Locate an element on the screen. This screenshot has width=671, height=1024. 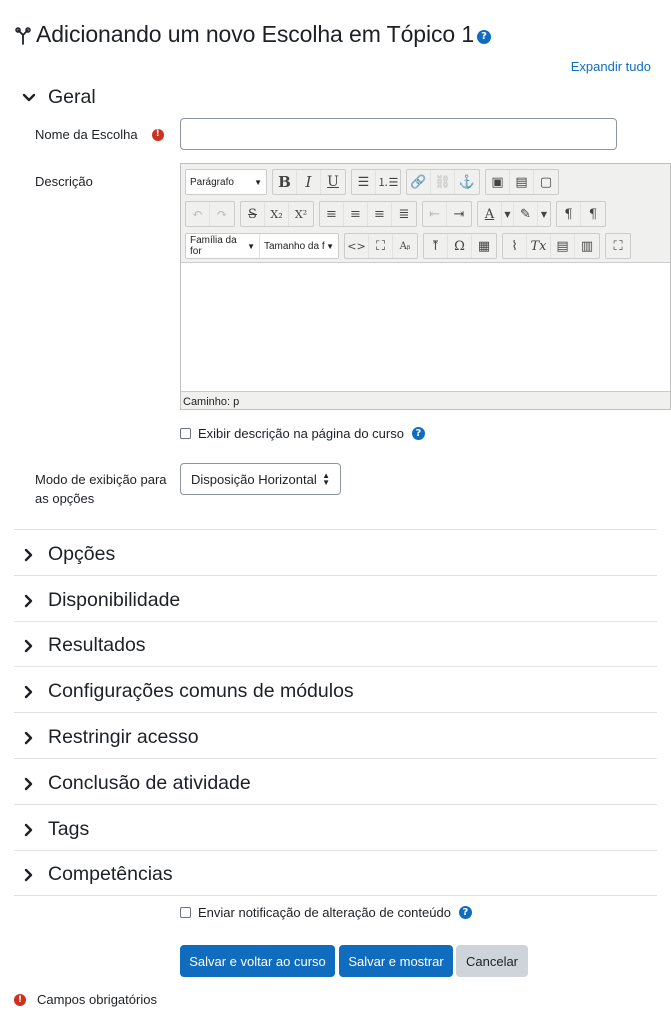
paragraph-select: Parágrafo ▼ is located at coordinates (226, 182).